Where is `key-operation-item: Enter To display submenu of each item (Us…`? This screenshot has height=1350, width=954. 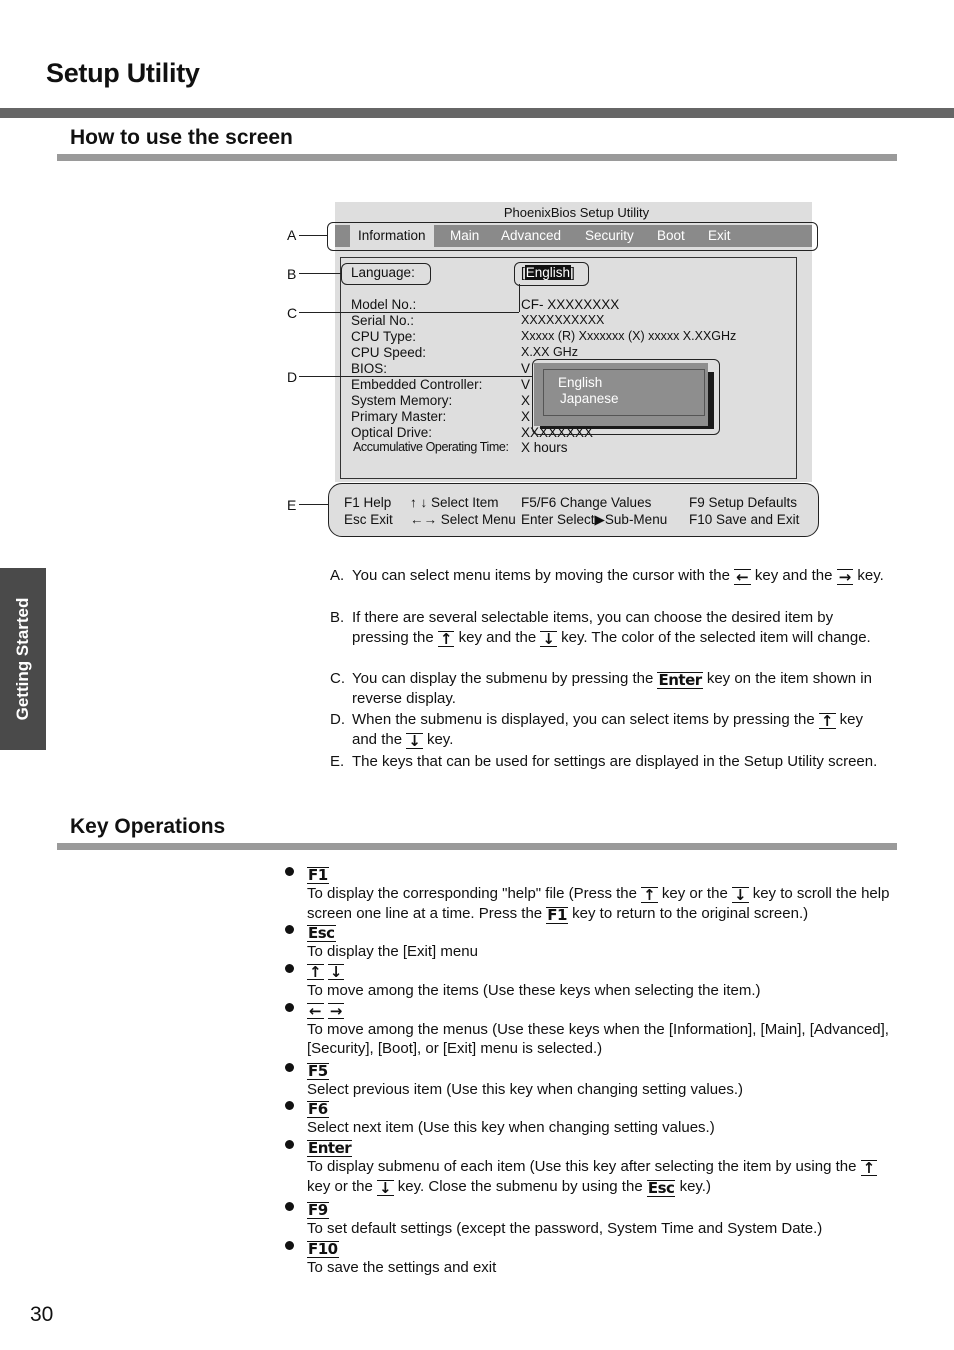 key-operation-item: Enter To display submenu of each item (Us… is located at coordinates (590, 1167).